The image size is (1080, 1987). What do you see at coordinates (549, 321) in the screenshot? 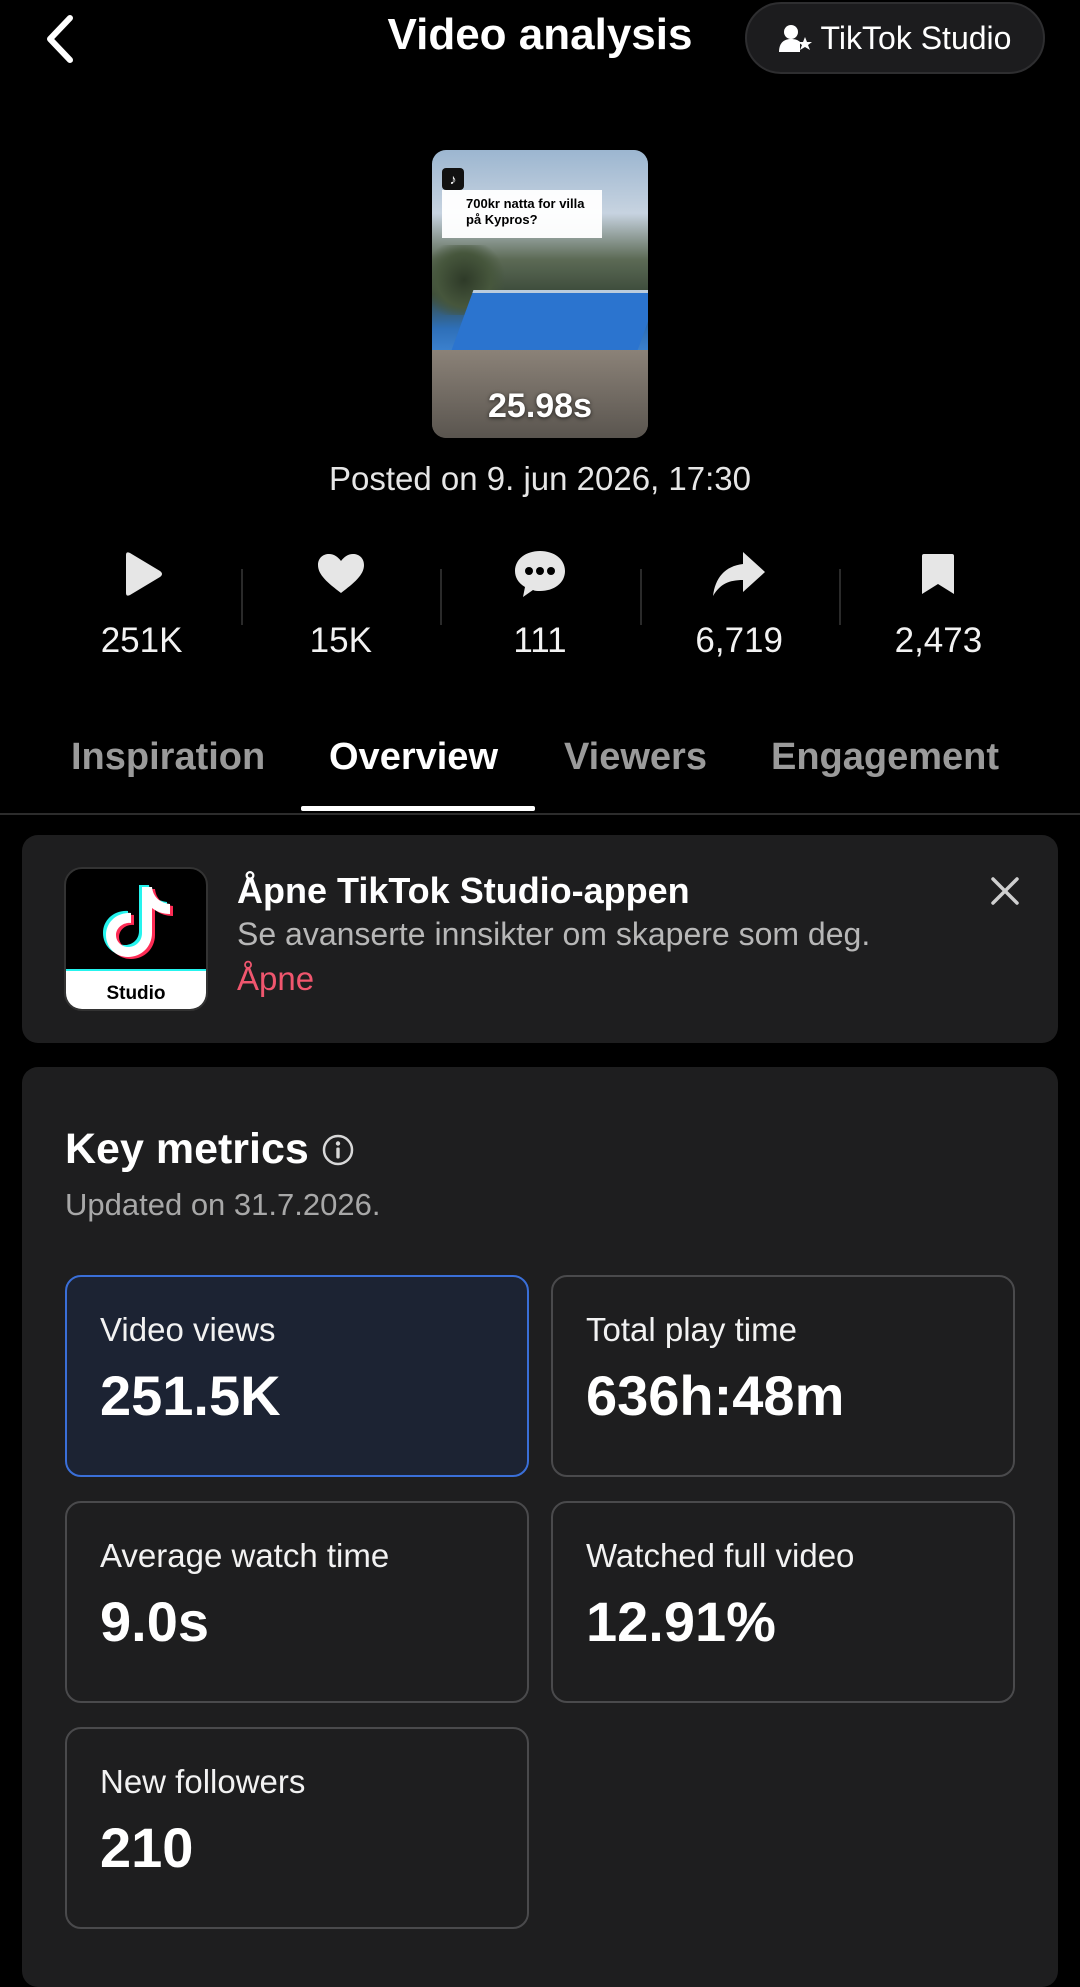
I see `thumbnail-pool` at bounding box center [549, 321].